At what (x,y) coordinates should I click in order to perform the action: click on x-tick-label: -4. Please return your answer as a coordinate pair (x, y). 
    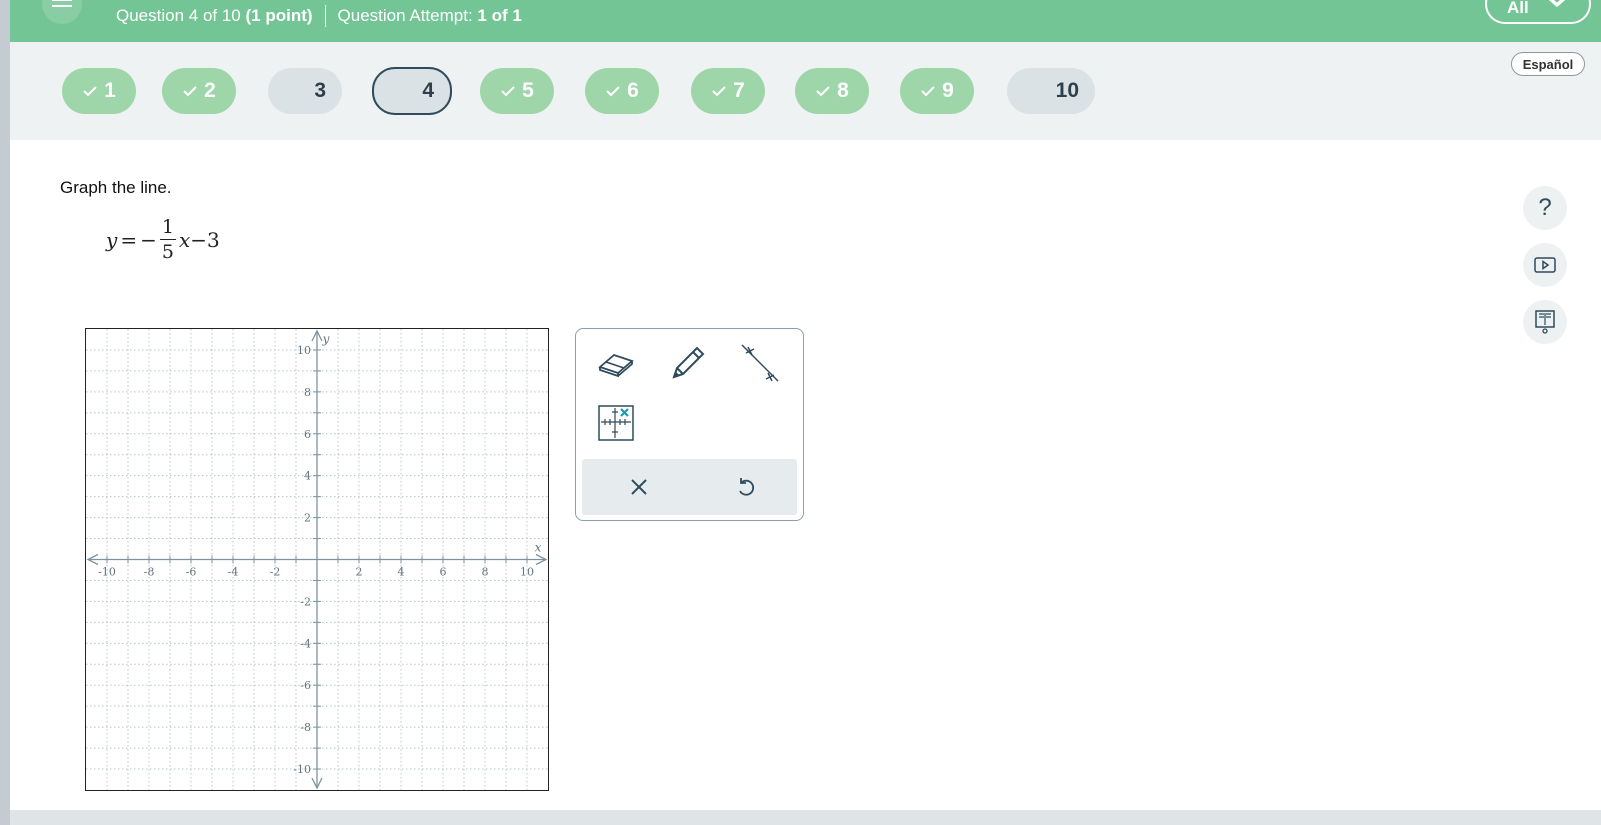
    Looking at the image, I should click on (233, 572).